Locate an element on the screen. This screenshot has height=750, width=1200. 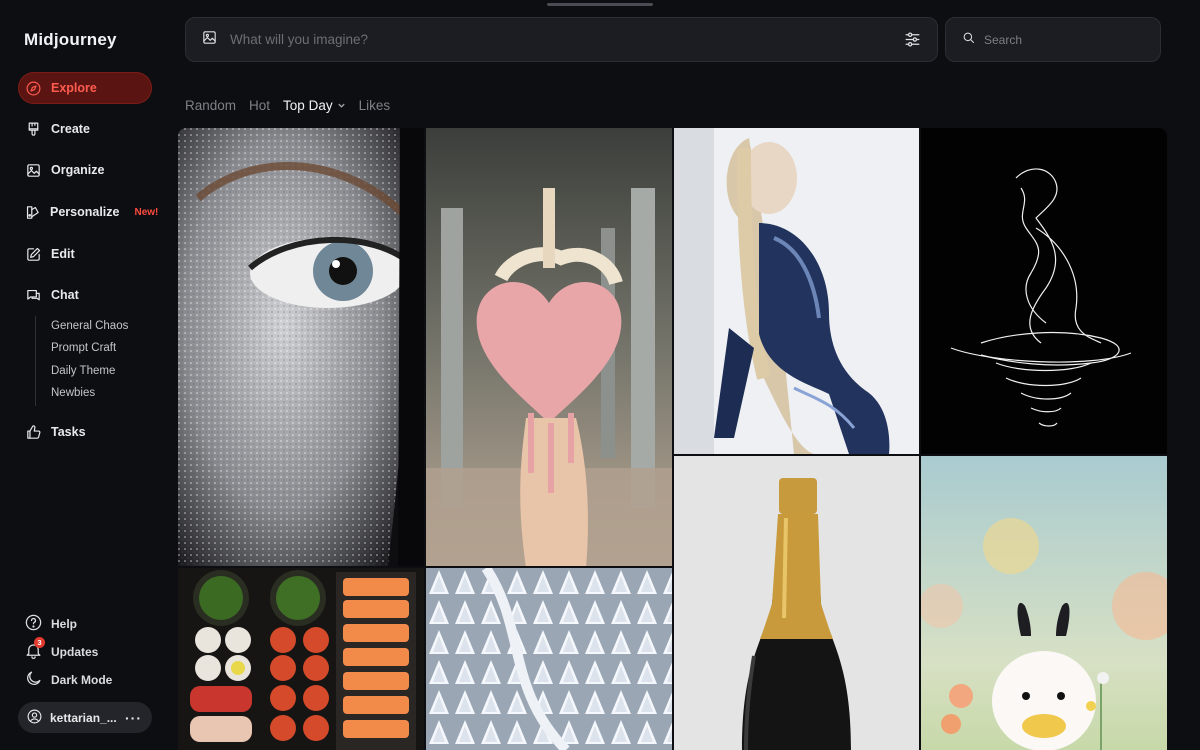
nav-label: Organize is located at coordinates (78, 170).